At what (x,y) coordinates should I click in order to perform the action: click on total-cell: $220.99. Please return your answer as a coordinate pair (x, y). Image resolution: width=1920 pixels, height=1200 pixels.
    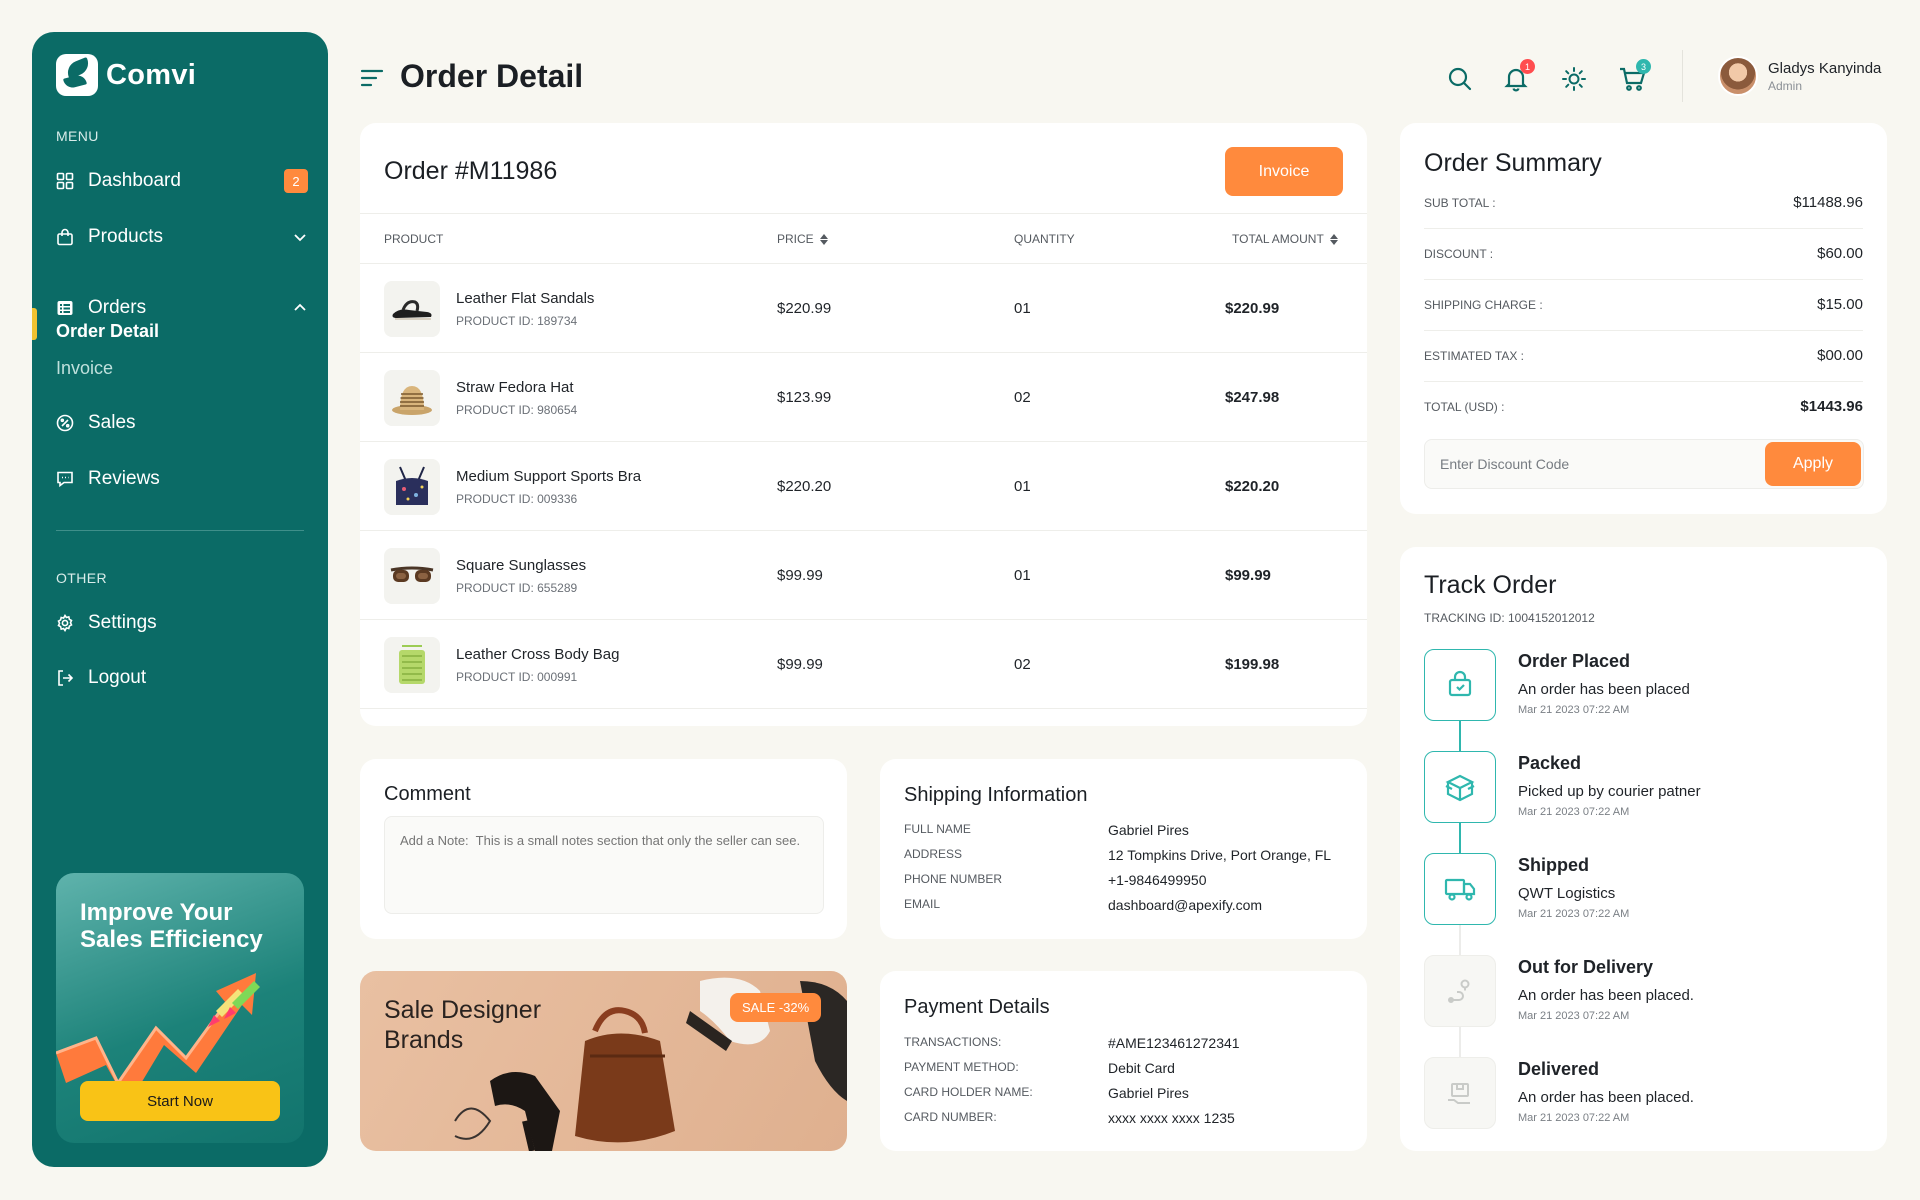
    Looking at the image, I should click on (1252, 308).